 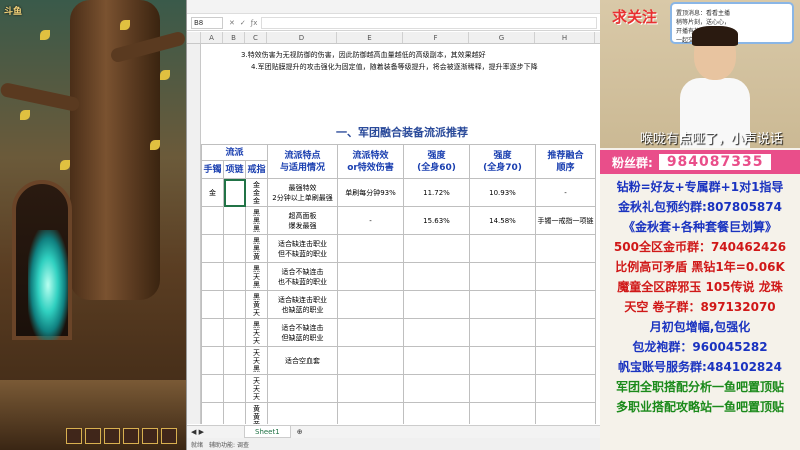 I want to click on table-cell: 最强特效 2分钟以上单刷最强, so click(x=302, y=192).